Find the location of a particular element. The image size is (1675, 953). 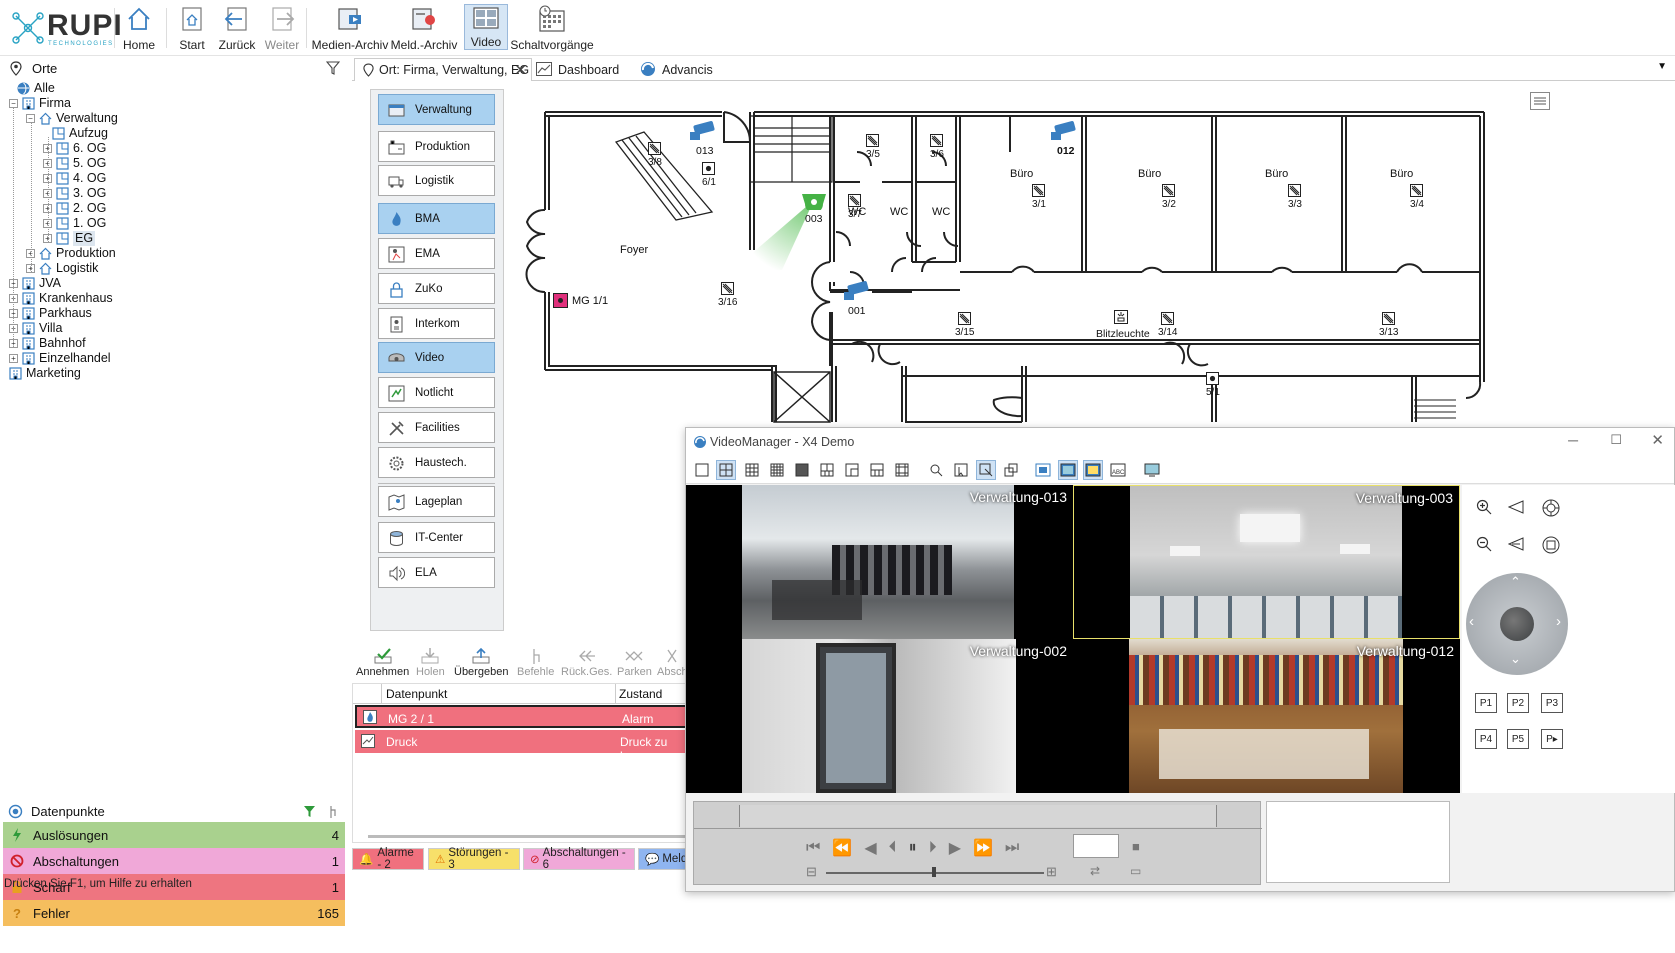

tree-item: +5. OG is located at coordinates (74, 163).